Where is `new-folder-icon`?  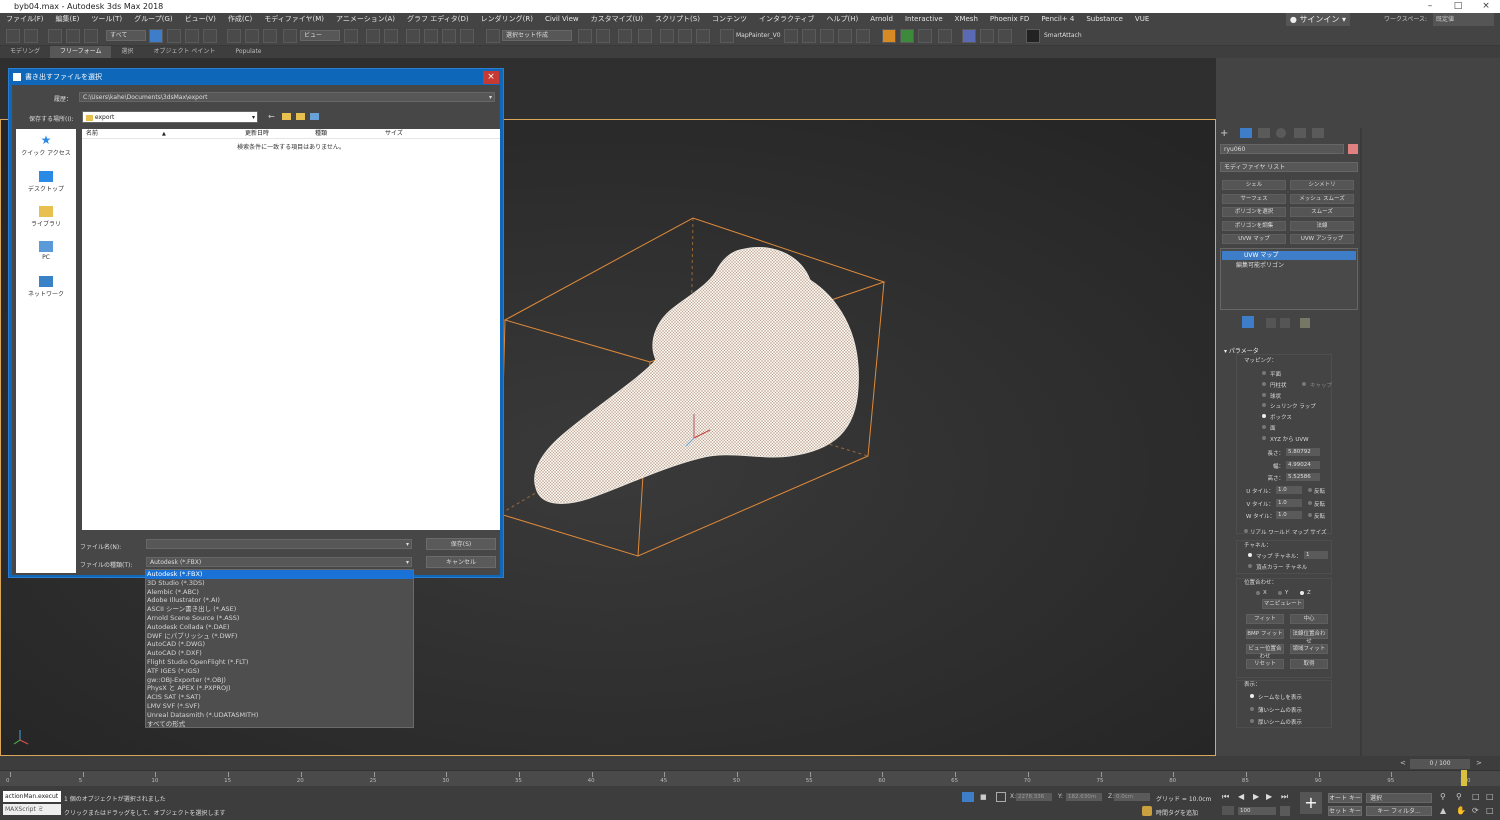
new-folder-icon is located at coordinates (300, 116).